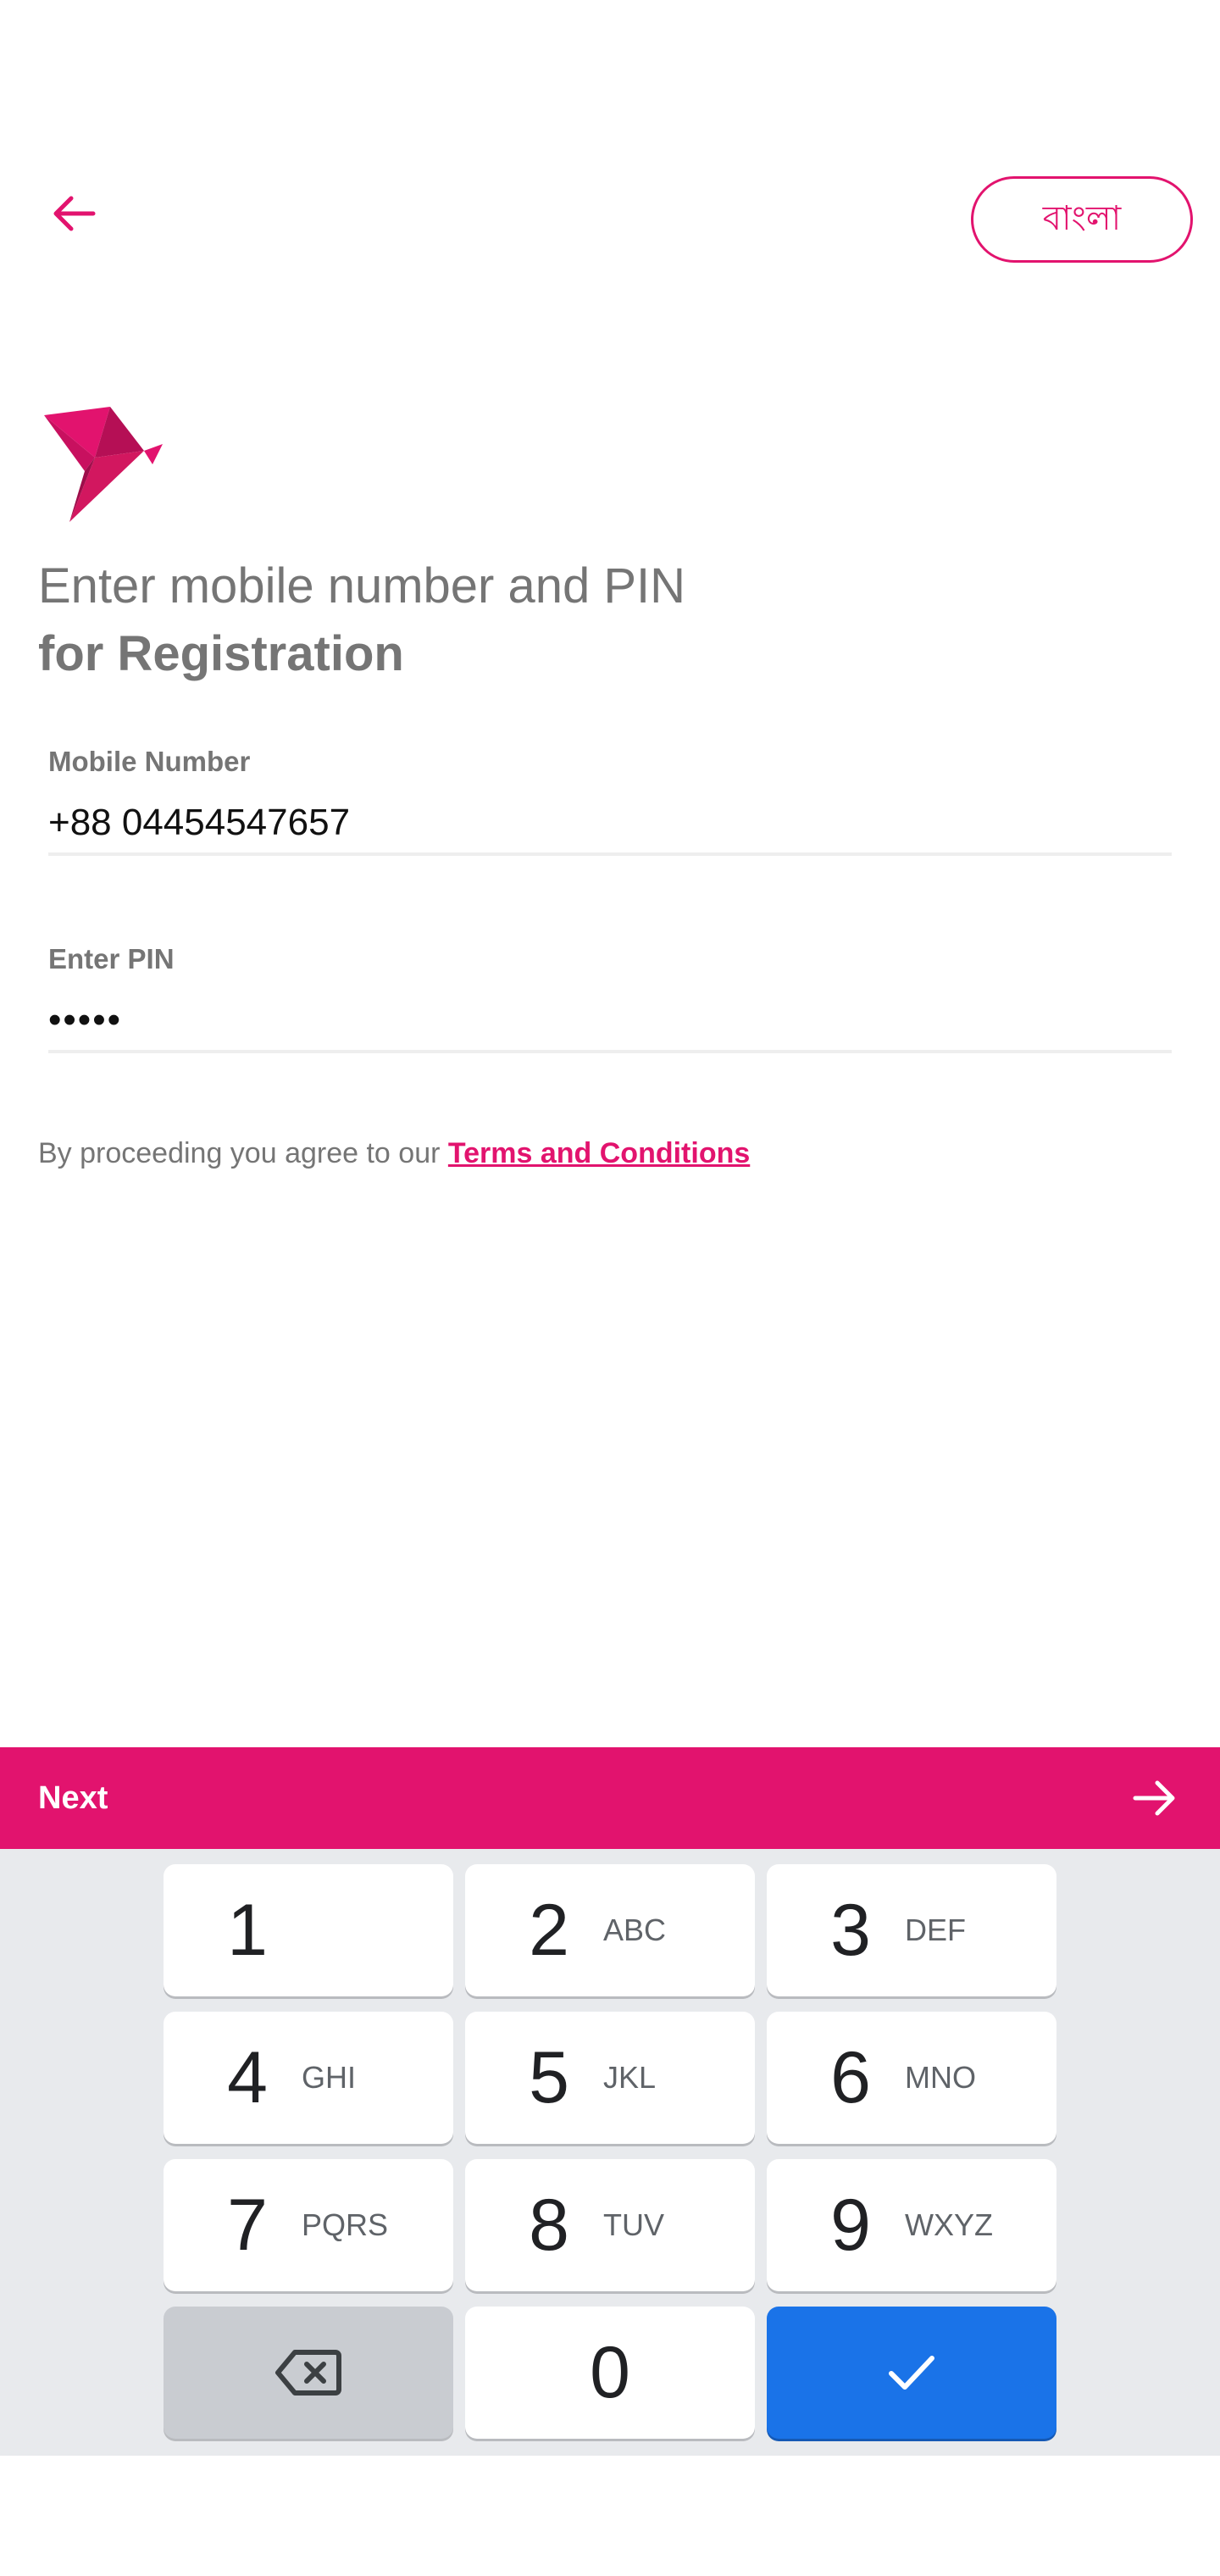 The height and width of the screenshot is (2576, 1220). I want to click on key-letters: DEF, so click(935, 1930).